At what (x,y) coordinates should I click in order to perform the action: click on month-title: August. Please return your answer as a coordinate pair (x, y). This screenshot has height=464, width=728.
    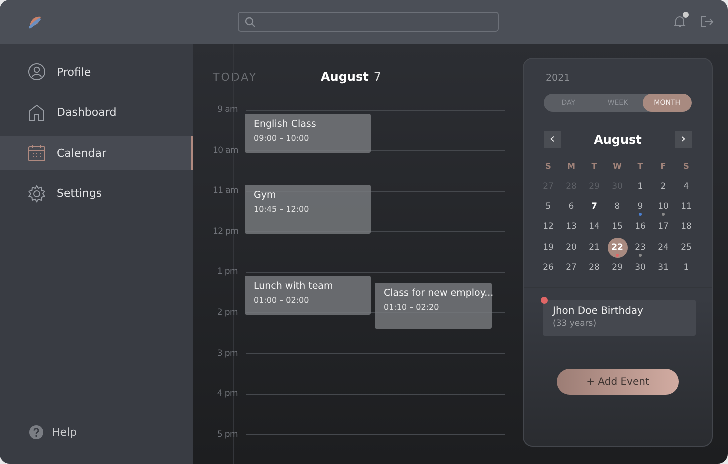
    Looking at the image, I should click on (618, 139).